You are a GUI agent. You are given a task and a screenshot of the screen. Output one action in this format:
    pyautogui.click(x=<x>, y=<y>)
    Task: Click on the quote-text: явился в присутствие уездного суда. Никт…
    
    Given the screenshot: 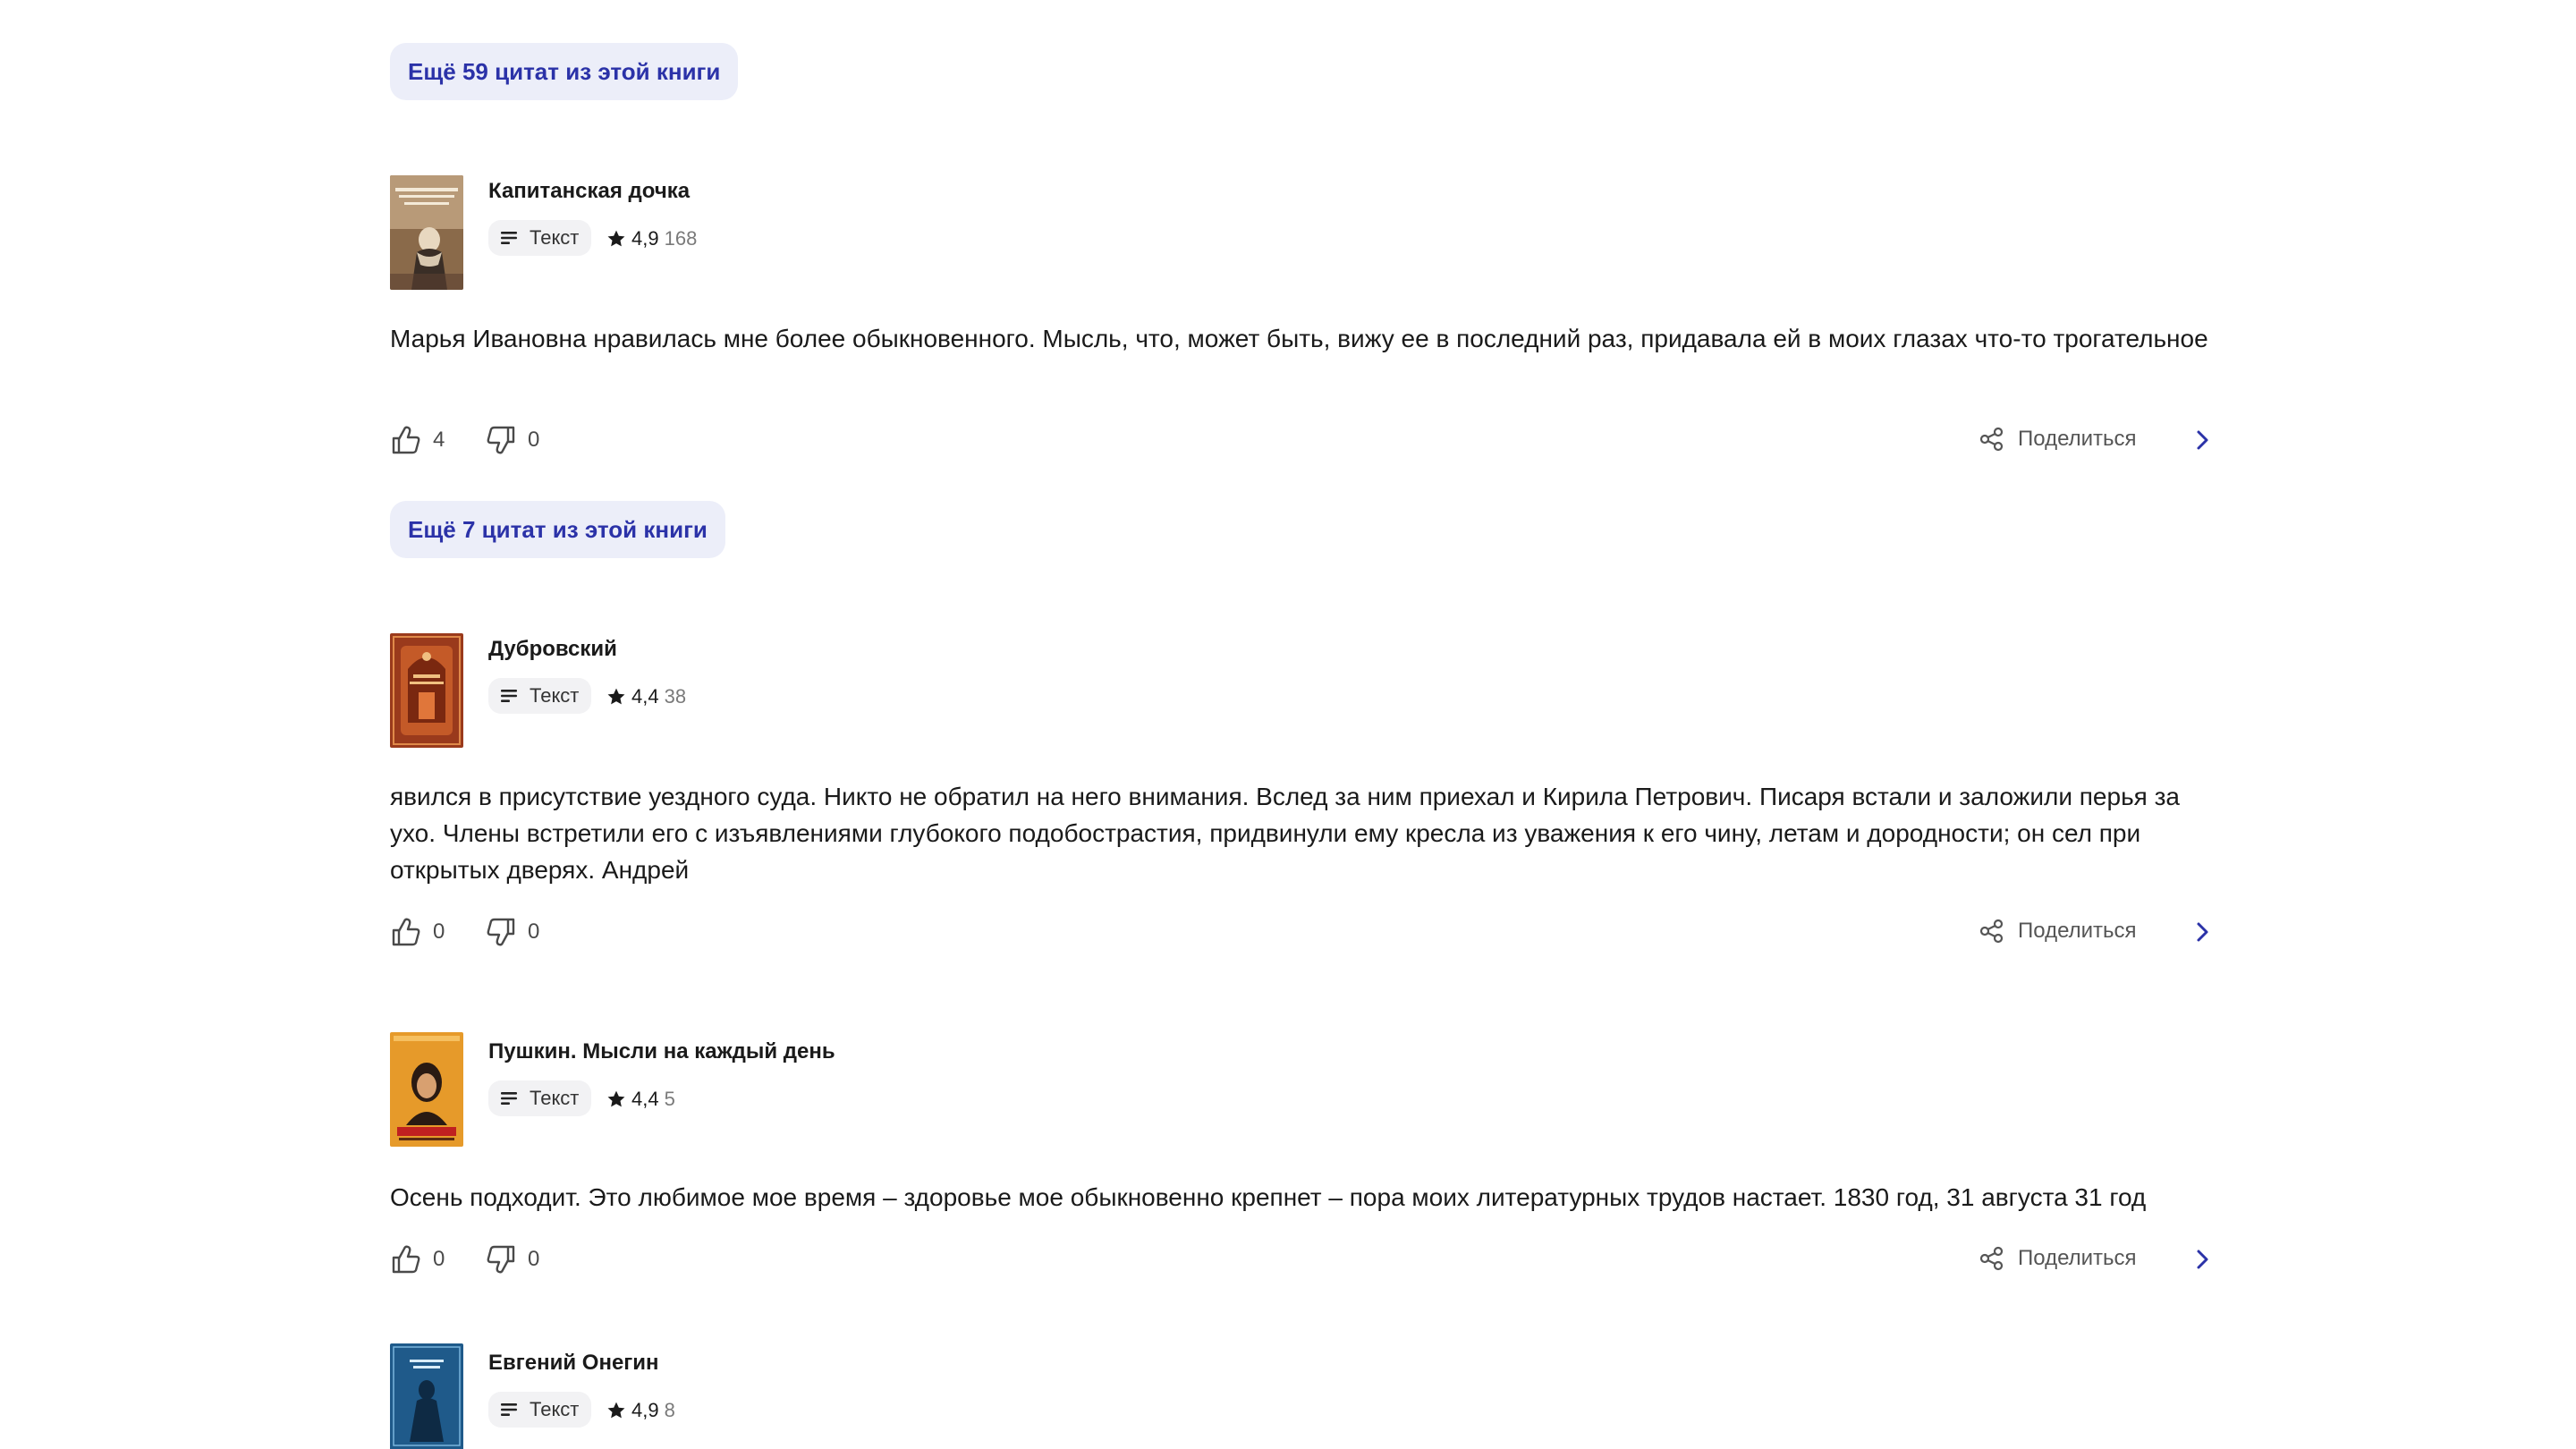 What is the action you would take?
    pyautogui.click(x=1302, y=833)
    